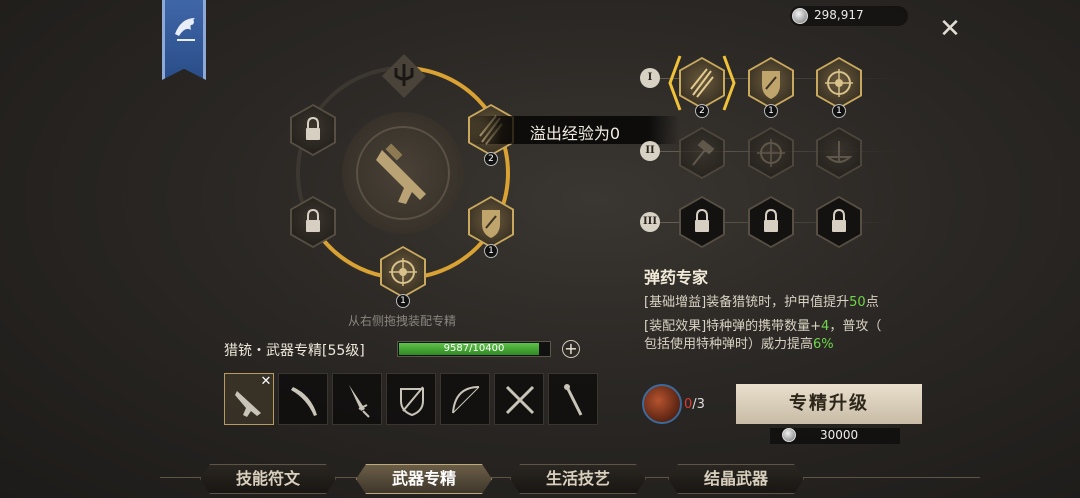 Image resolution: width=1080 pixels, height=498 pixels. Describe the element at coordinates (733, 326) in the screenshot. I see `desc-text: [装配效果]特种弹的携带数量+` at that location.